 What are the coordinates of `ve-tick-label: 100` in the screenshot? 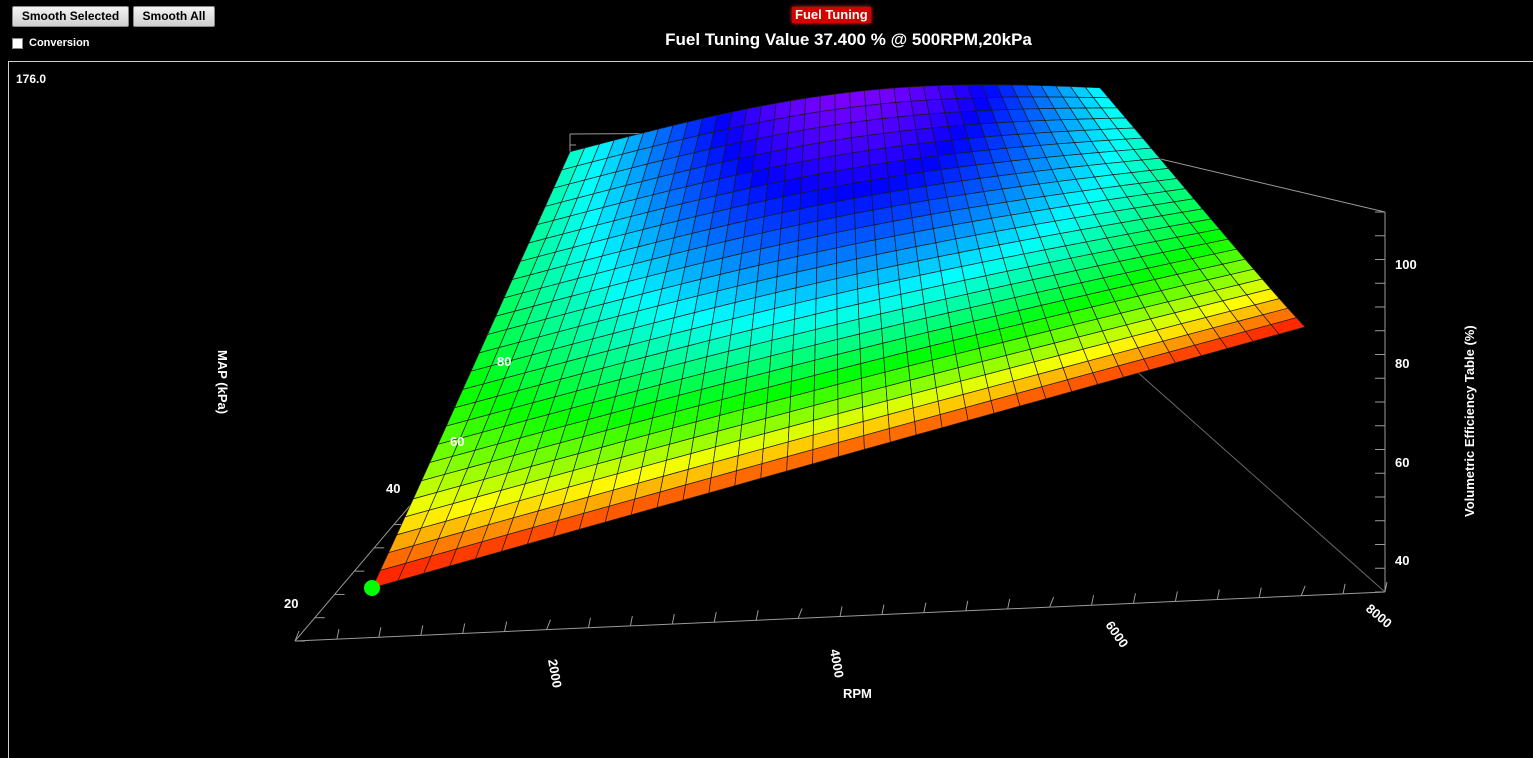 It's located at (1406, 264).